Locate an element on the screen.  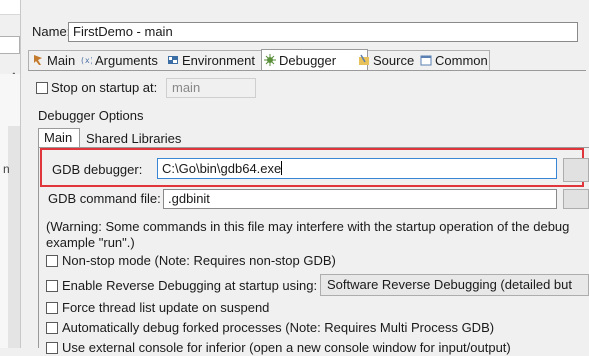
svg-text: (x)= is located at coordinates (86, 60).